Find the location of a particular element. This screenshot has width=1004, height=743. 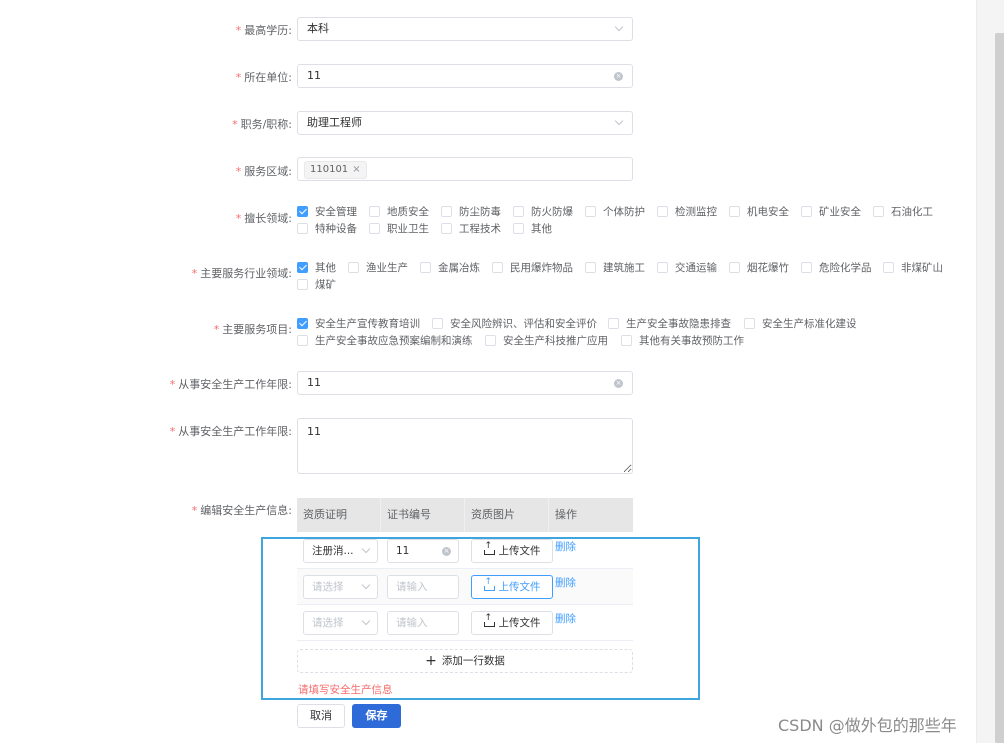

checkbox-label: 其他有关事故预防工作 is located at coordinates (691, 340).